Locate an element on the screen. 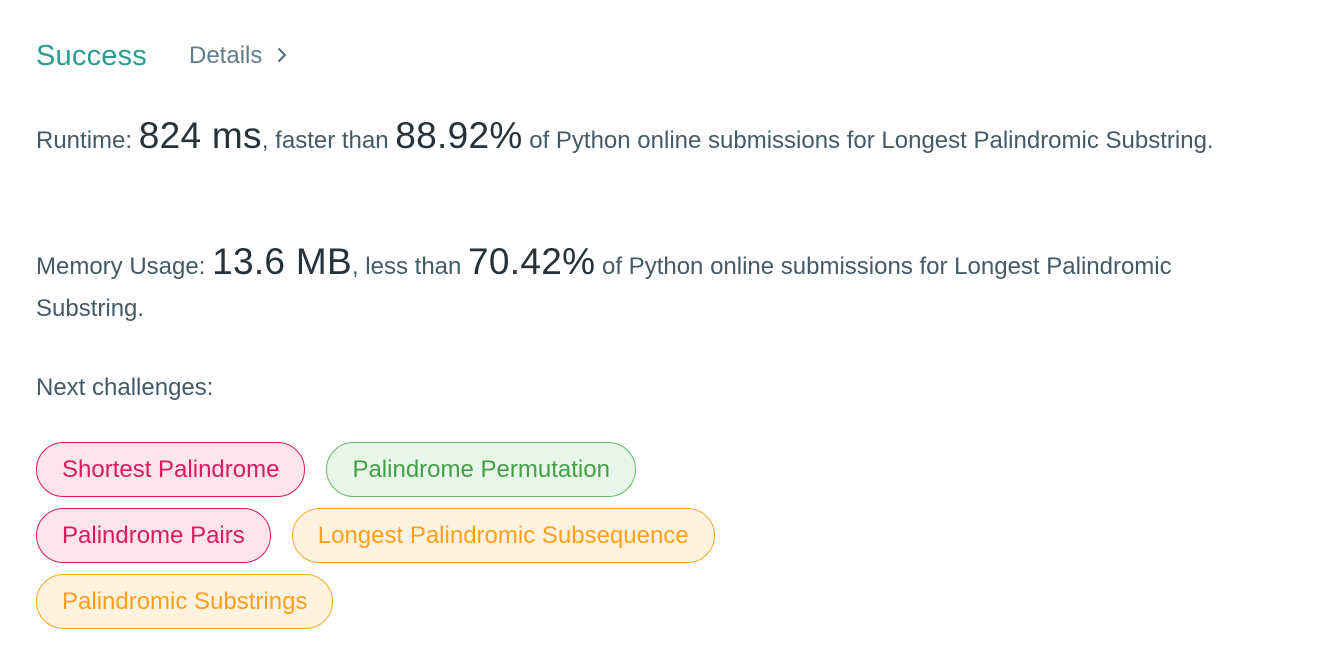 This screenshot has width=1320, height=652. status-label: Success is located at coordinates (91, 55).